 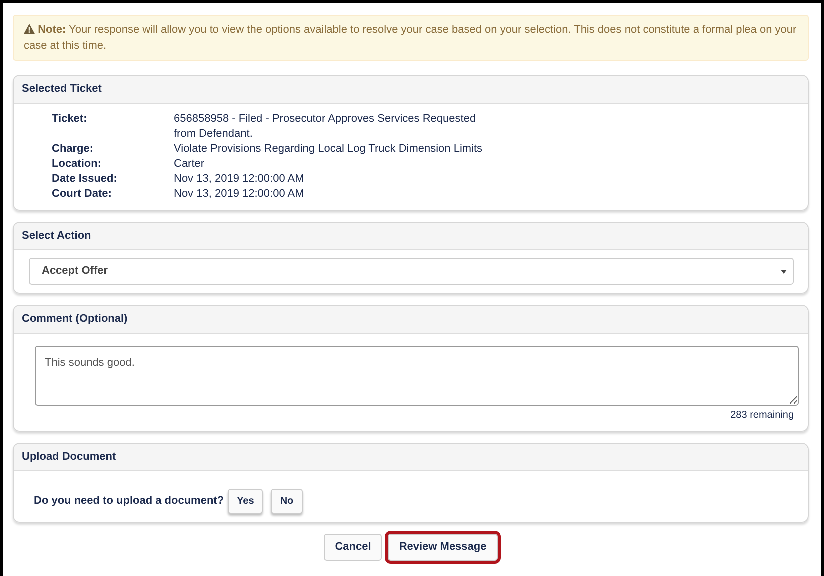 What do you see at coordinates (287, 501) in the screenshot?
I see `answer-button: No` at bounding box center [287, 501].